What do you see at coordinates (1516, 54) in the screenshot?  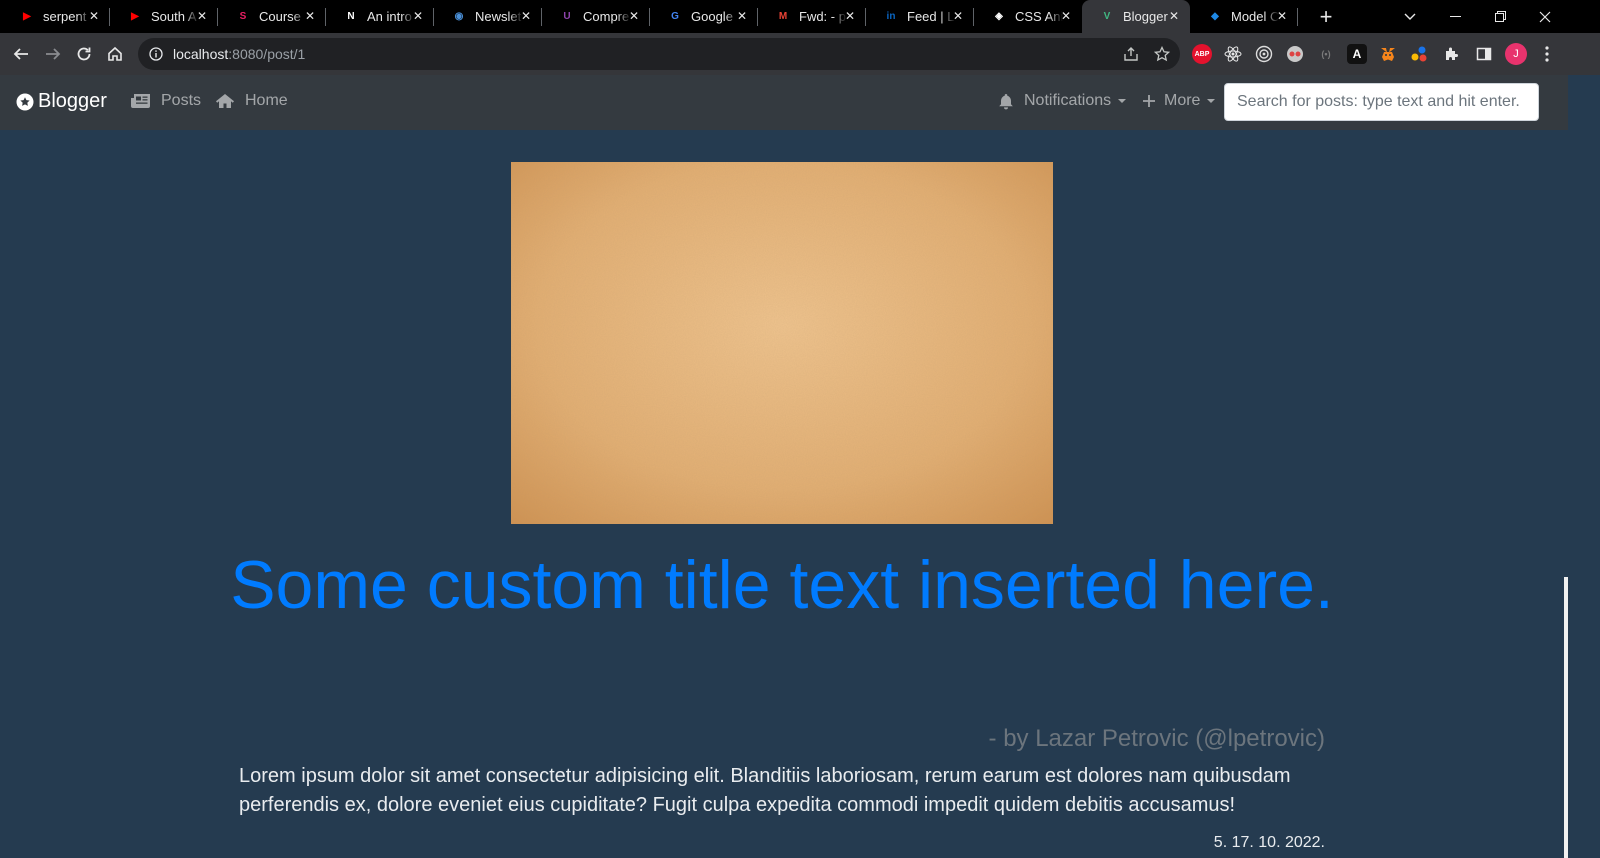 I see `profile-avatar: J` at bounding box center [1516, 54].